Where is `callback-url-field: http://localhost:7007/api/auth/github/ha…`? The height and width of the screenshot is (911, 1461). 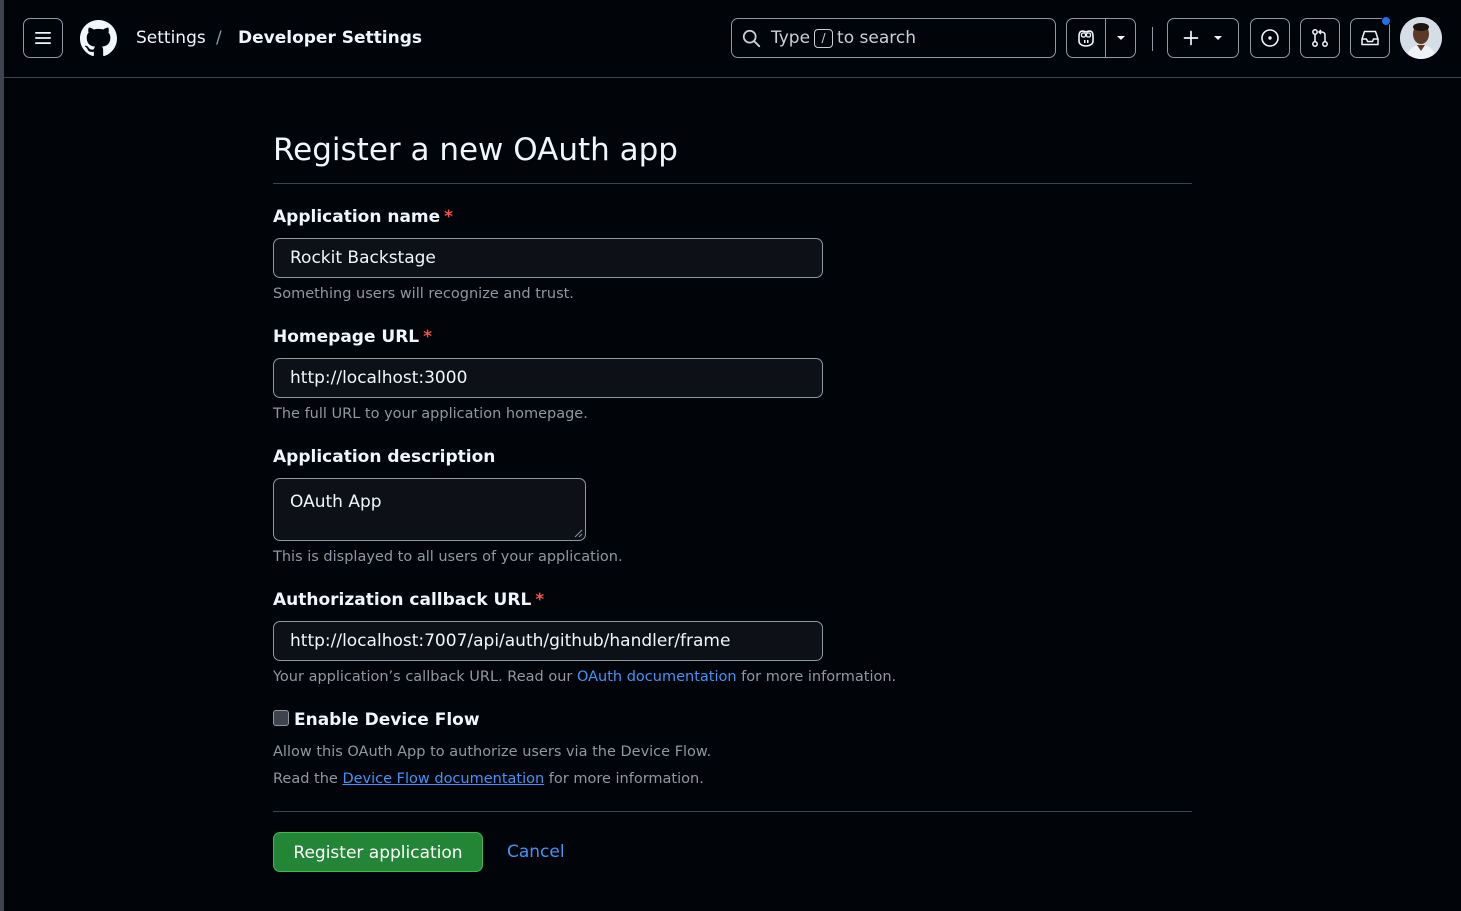
callback-url-field: http://localhost:7007/api/auth/github/ha… is located at coordinates (548, 641).